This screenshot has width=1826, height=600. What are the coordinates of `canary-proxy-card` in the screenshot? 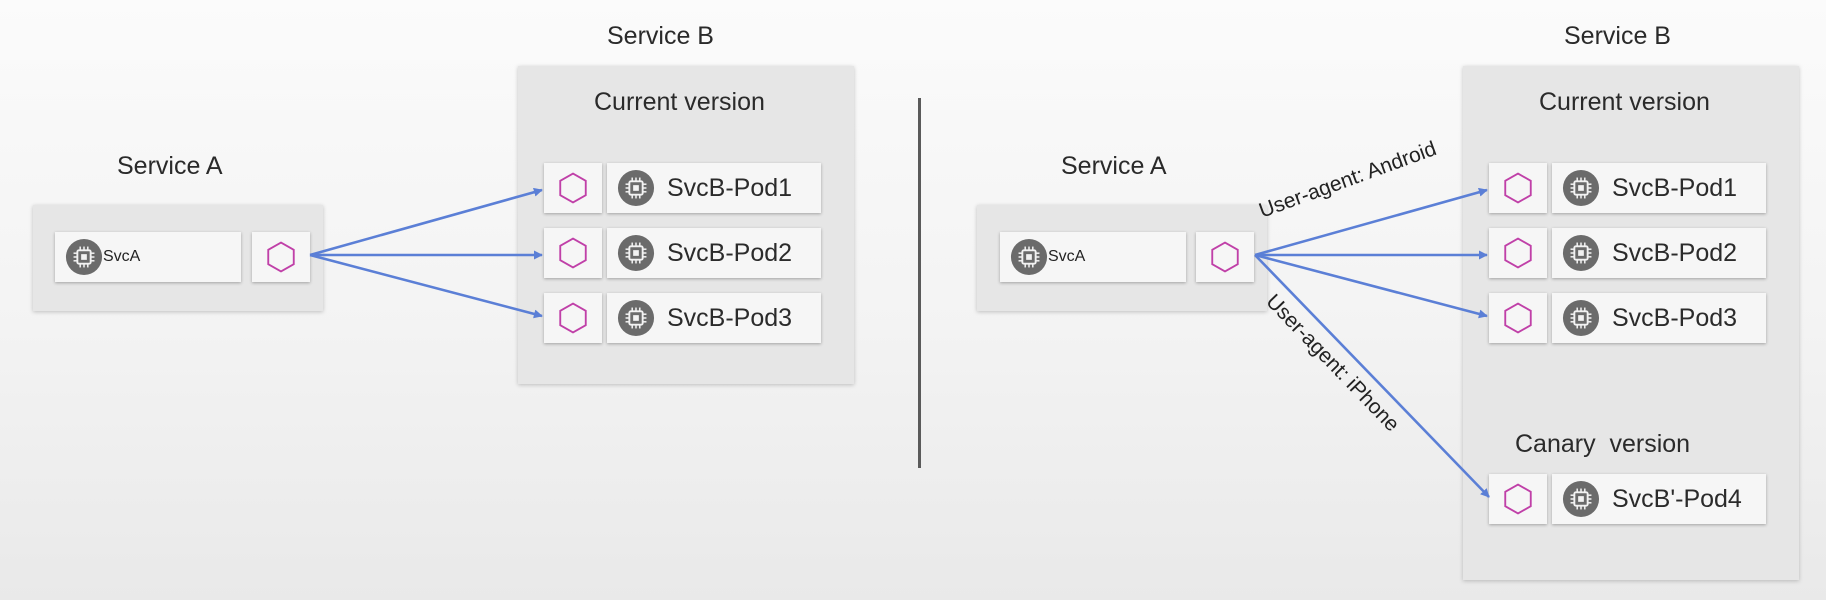 It's located at (1518, 499).